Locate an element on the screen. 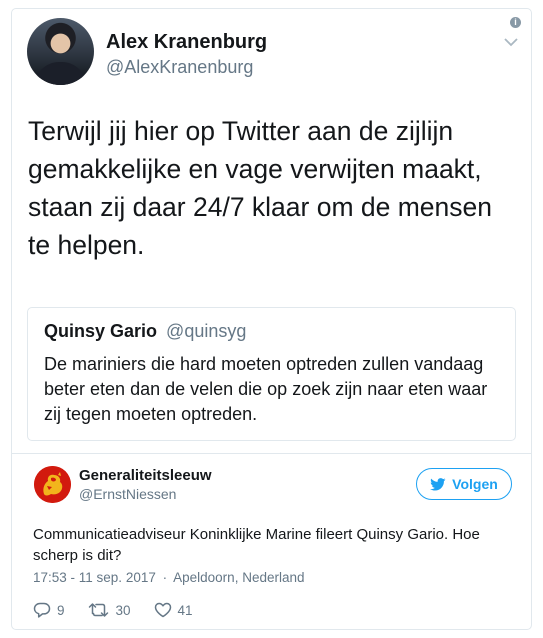 The image size is (543, 638). lion-avatar is located at coordinates (52, 484).